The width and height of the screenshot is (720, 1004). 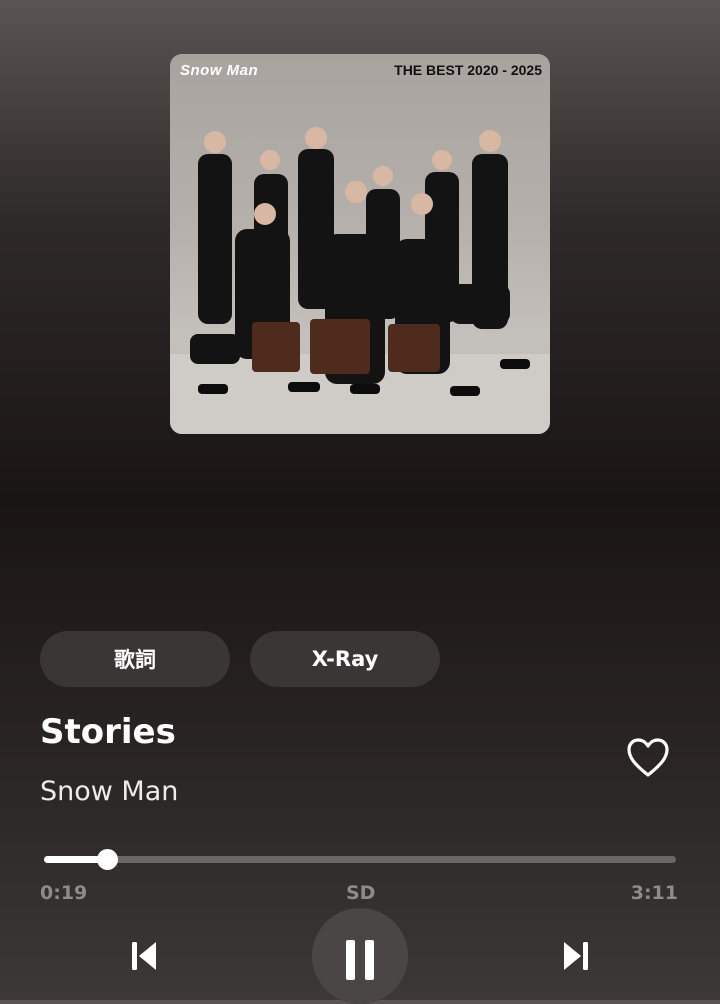 What do you see at coordinates (107, 859) in the screenshot?
I see `progress-thumb` at bounding box center [107, 859].